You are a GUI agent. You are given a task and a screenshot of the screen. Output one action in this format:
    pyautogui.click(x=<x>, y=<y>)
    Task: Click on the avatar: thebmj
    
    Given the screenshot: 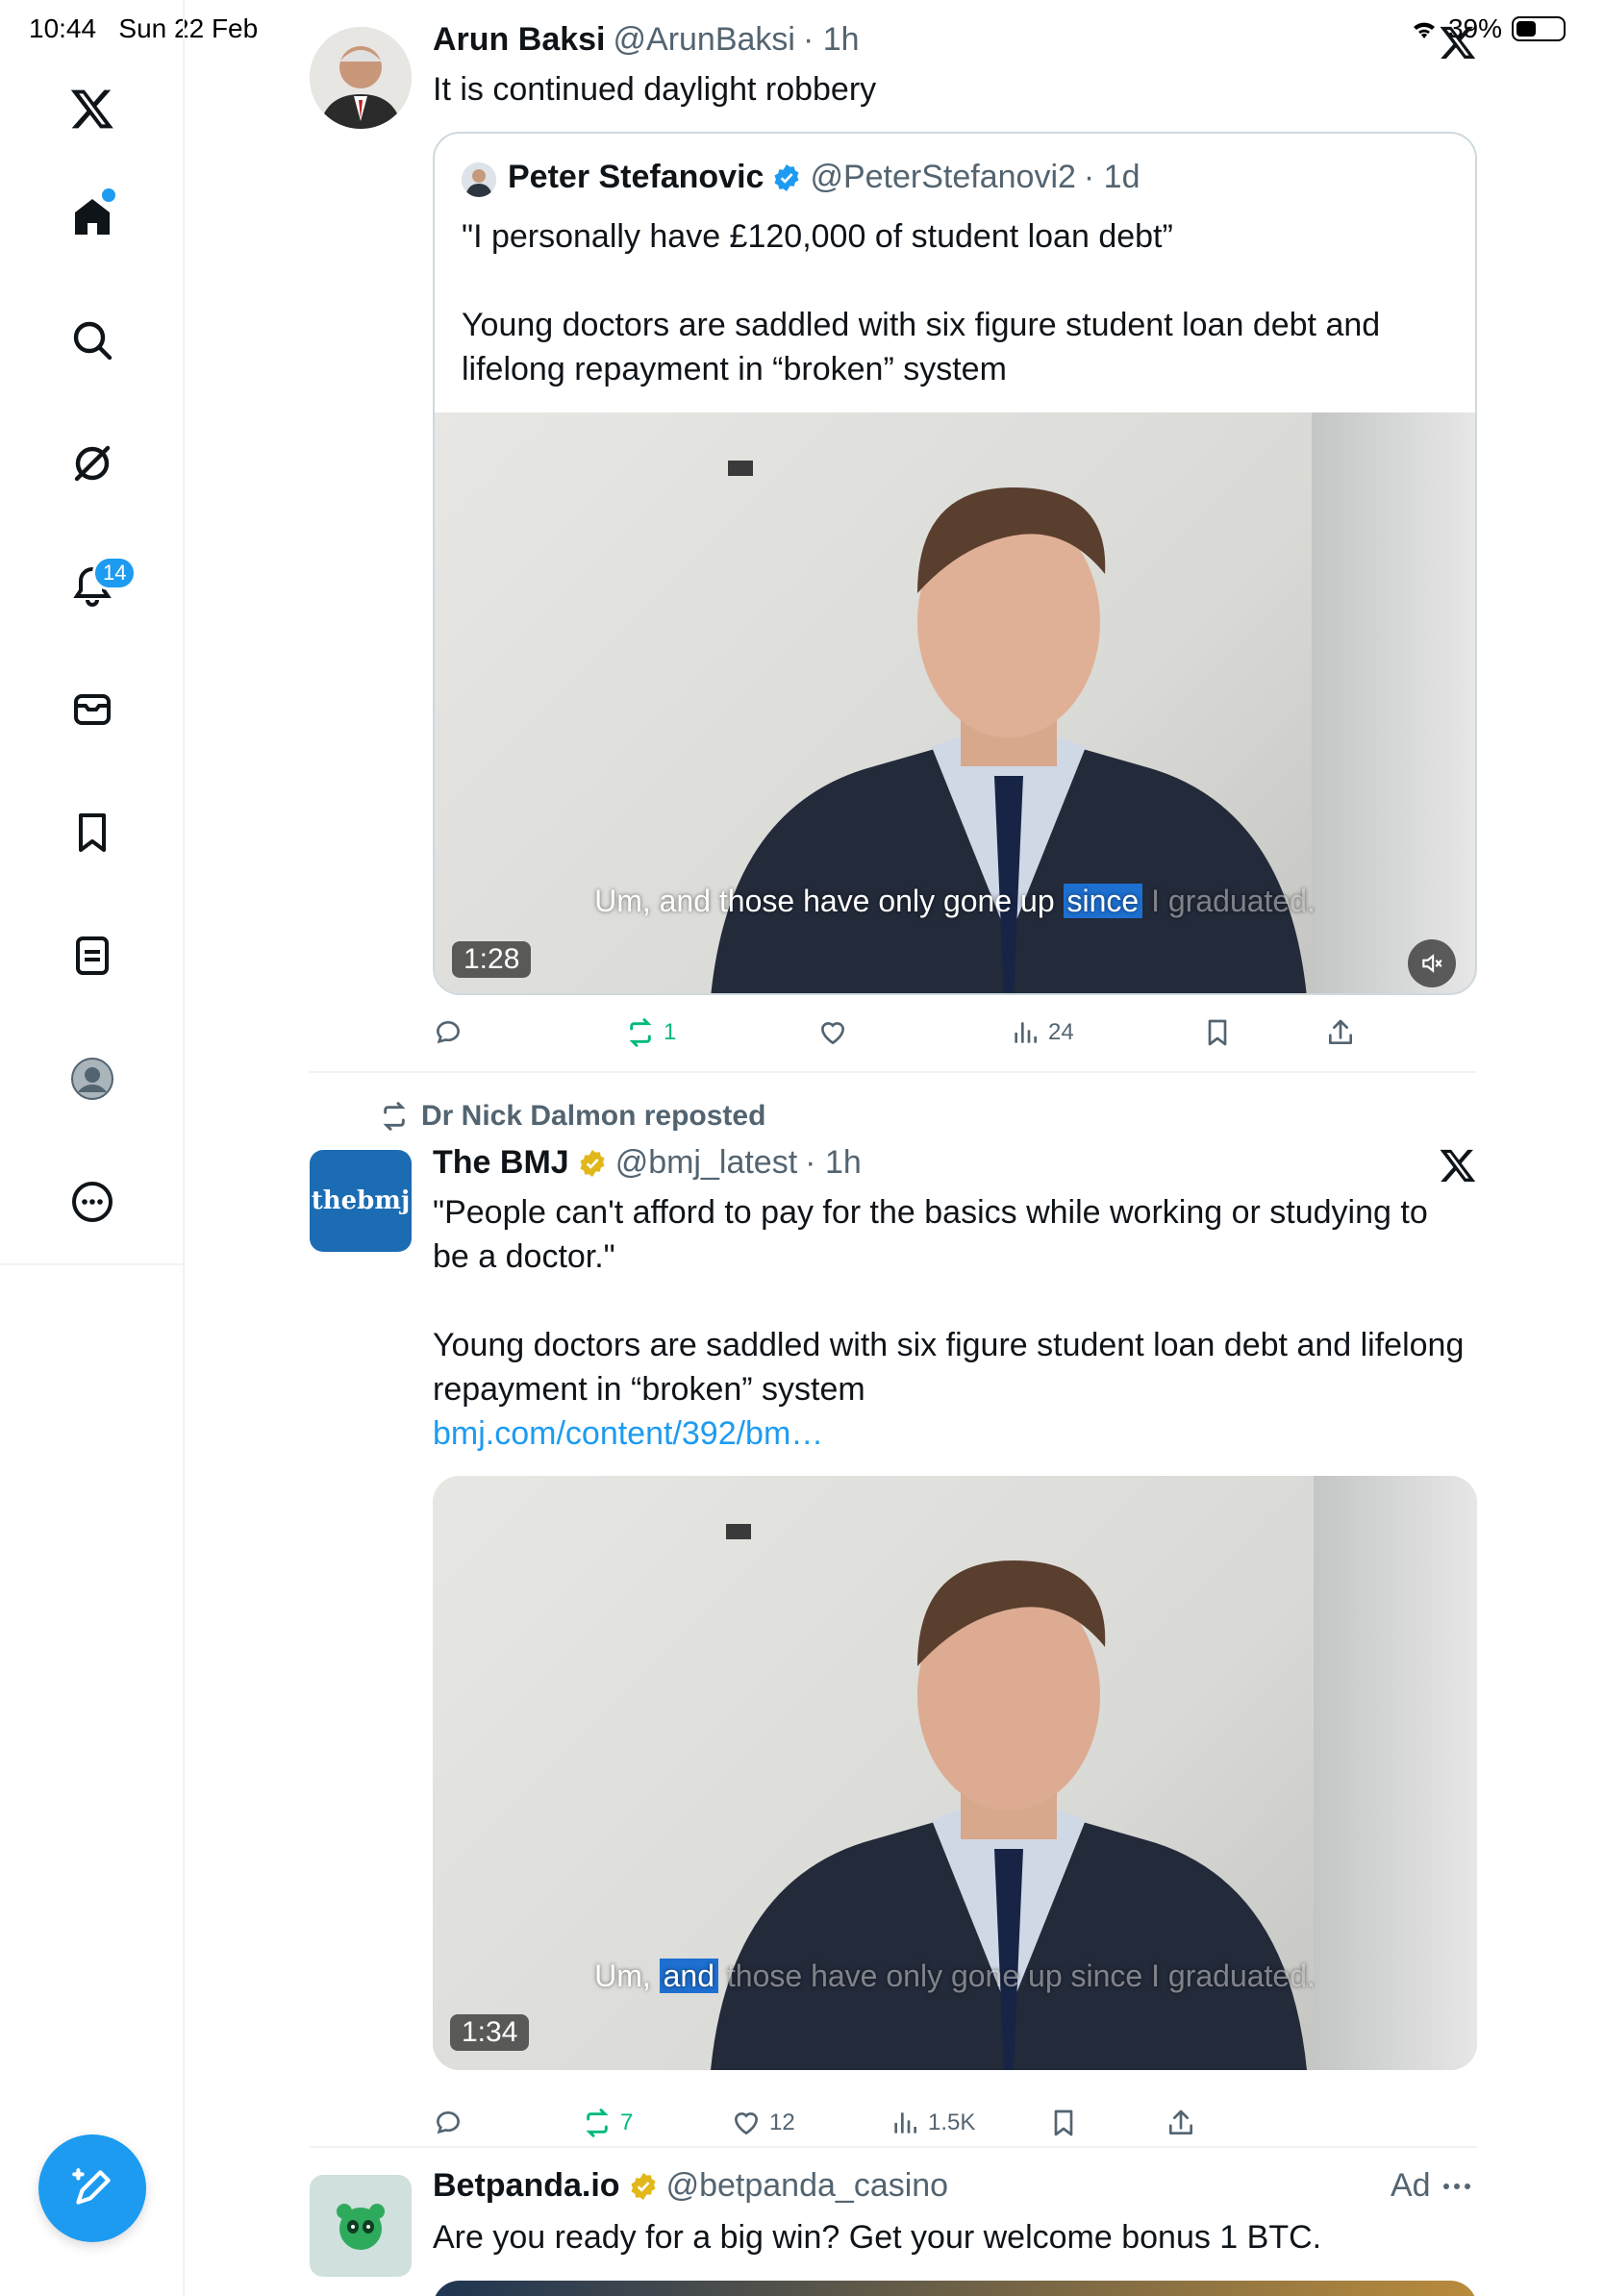 What is the action you would take?
    pyautogui.click(x=361, y=1201)
    